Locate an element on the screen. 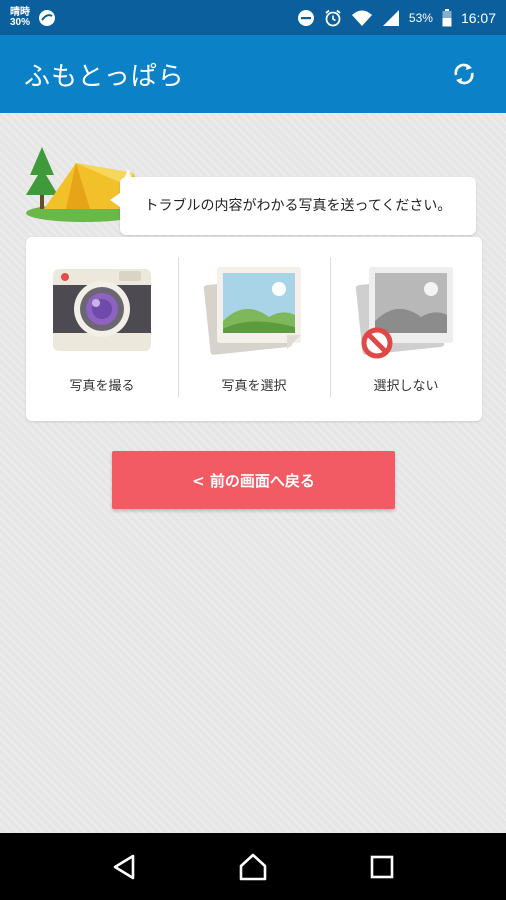 Image resolution: width=506 pixels, height=900 pixels. wifi-icon is located at coordinates (361, 18).